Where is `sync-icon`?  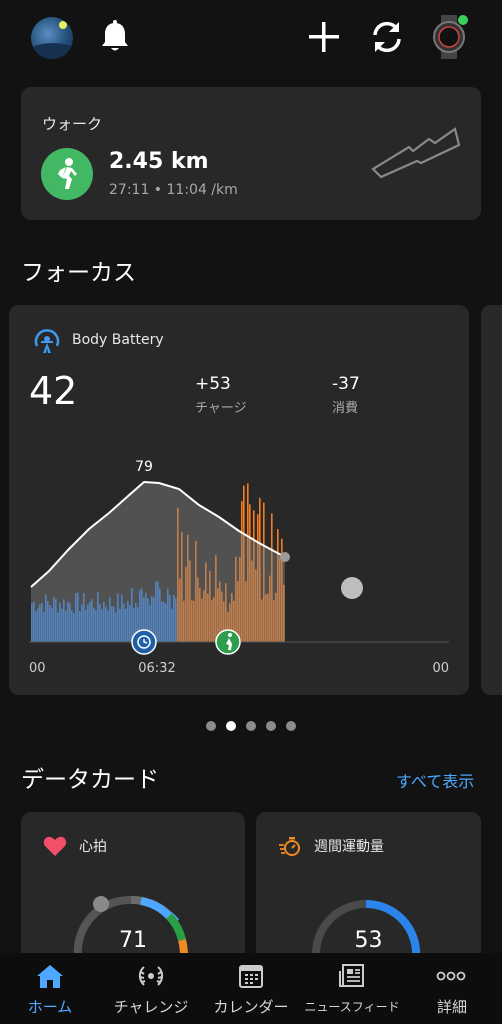 sync-icon is located at coordinates (387, 37).